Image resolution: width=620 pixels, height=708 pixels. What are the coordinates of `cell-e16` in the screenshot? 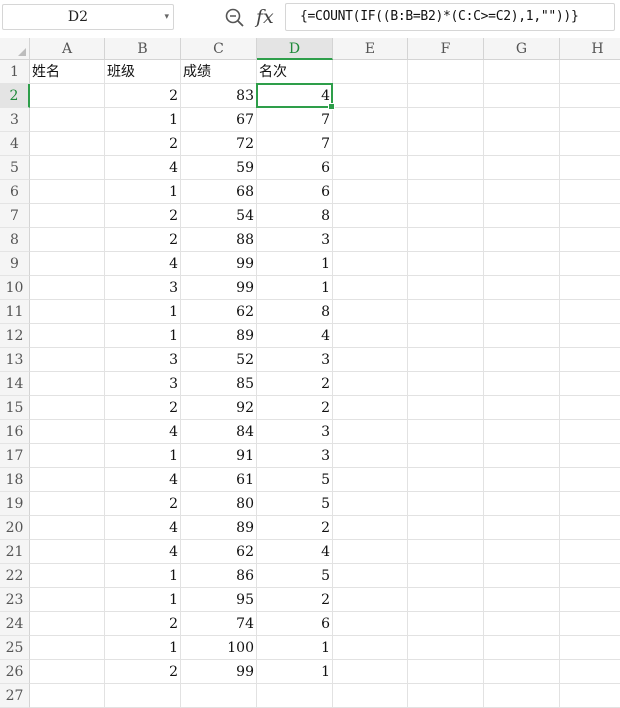 It's located at (370, 432).